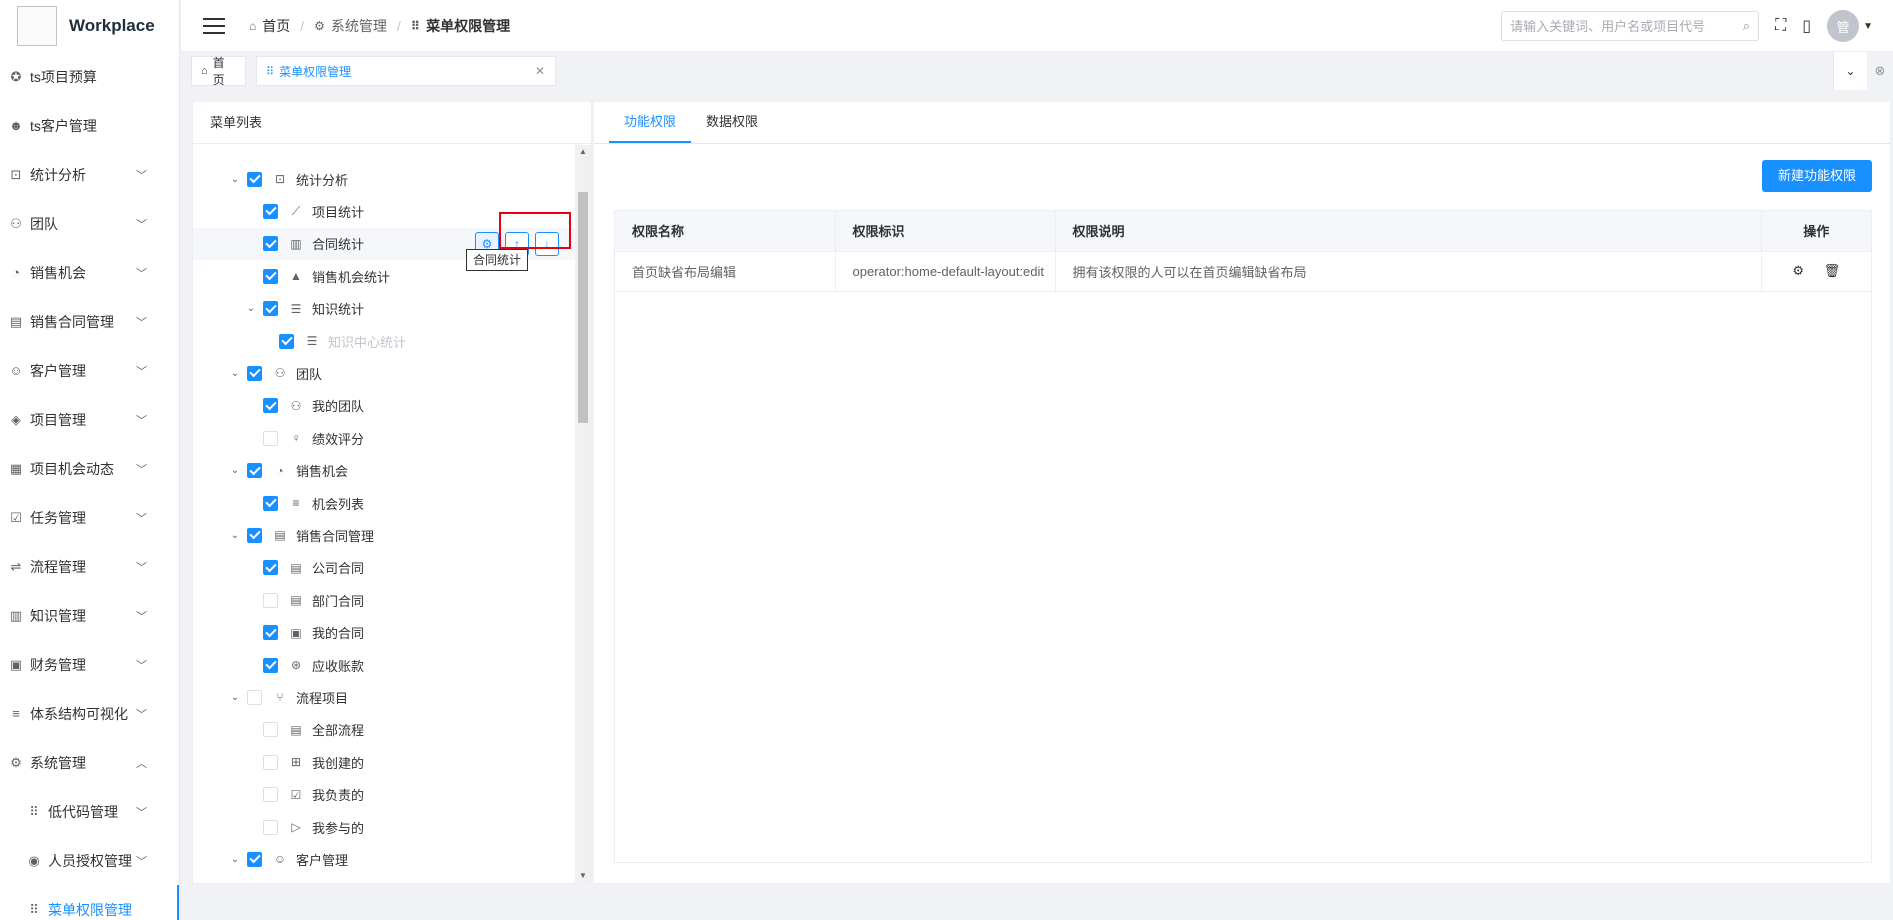 Image resolution: width=1893 pixels, height=920 pixels. Describe the element at coordinates (384, 406) in the screenshot. I see `tree-node: ⌄⚇我的团队` at that location.